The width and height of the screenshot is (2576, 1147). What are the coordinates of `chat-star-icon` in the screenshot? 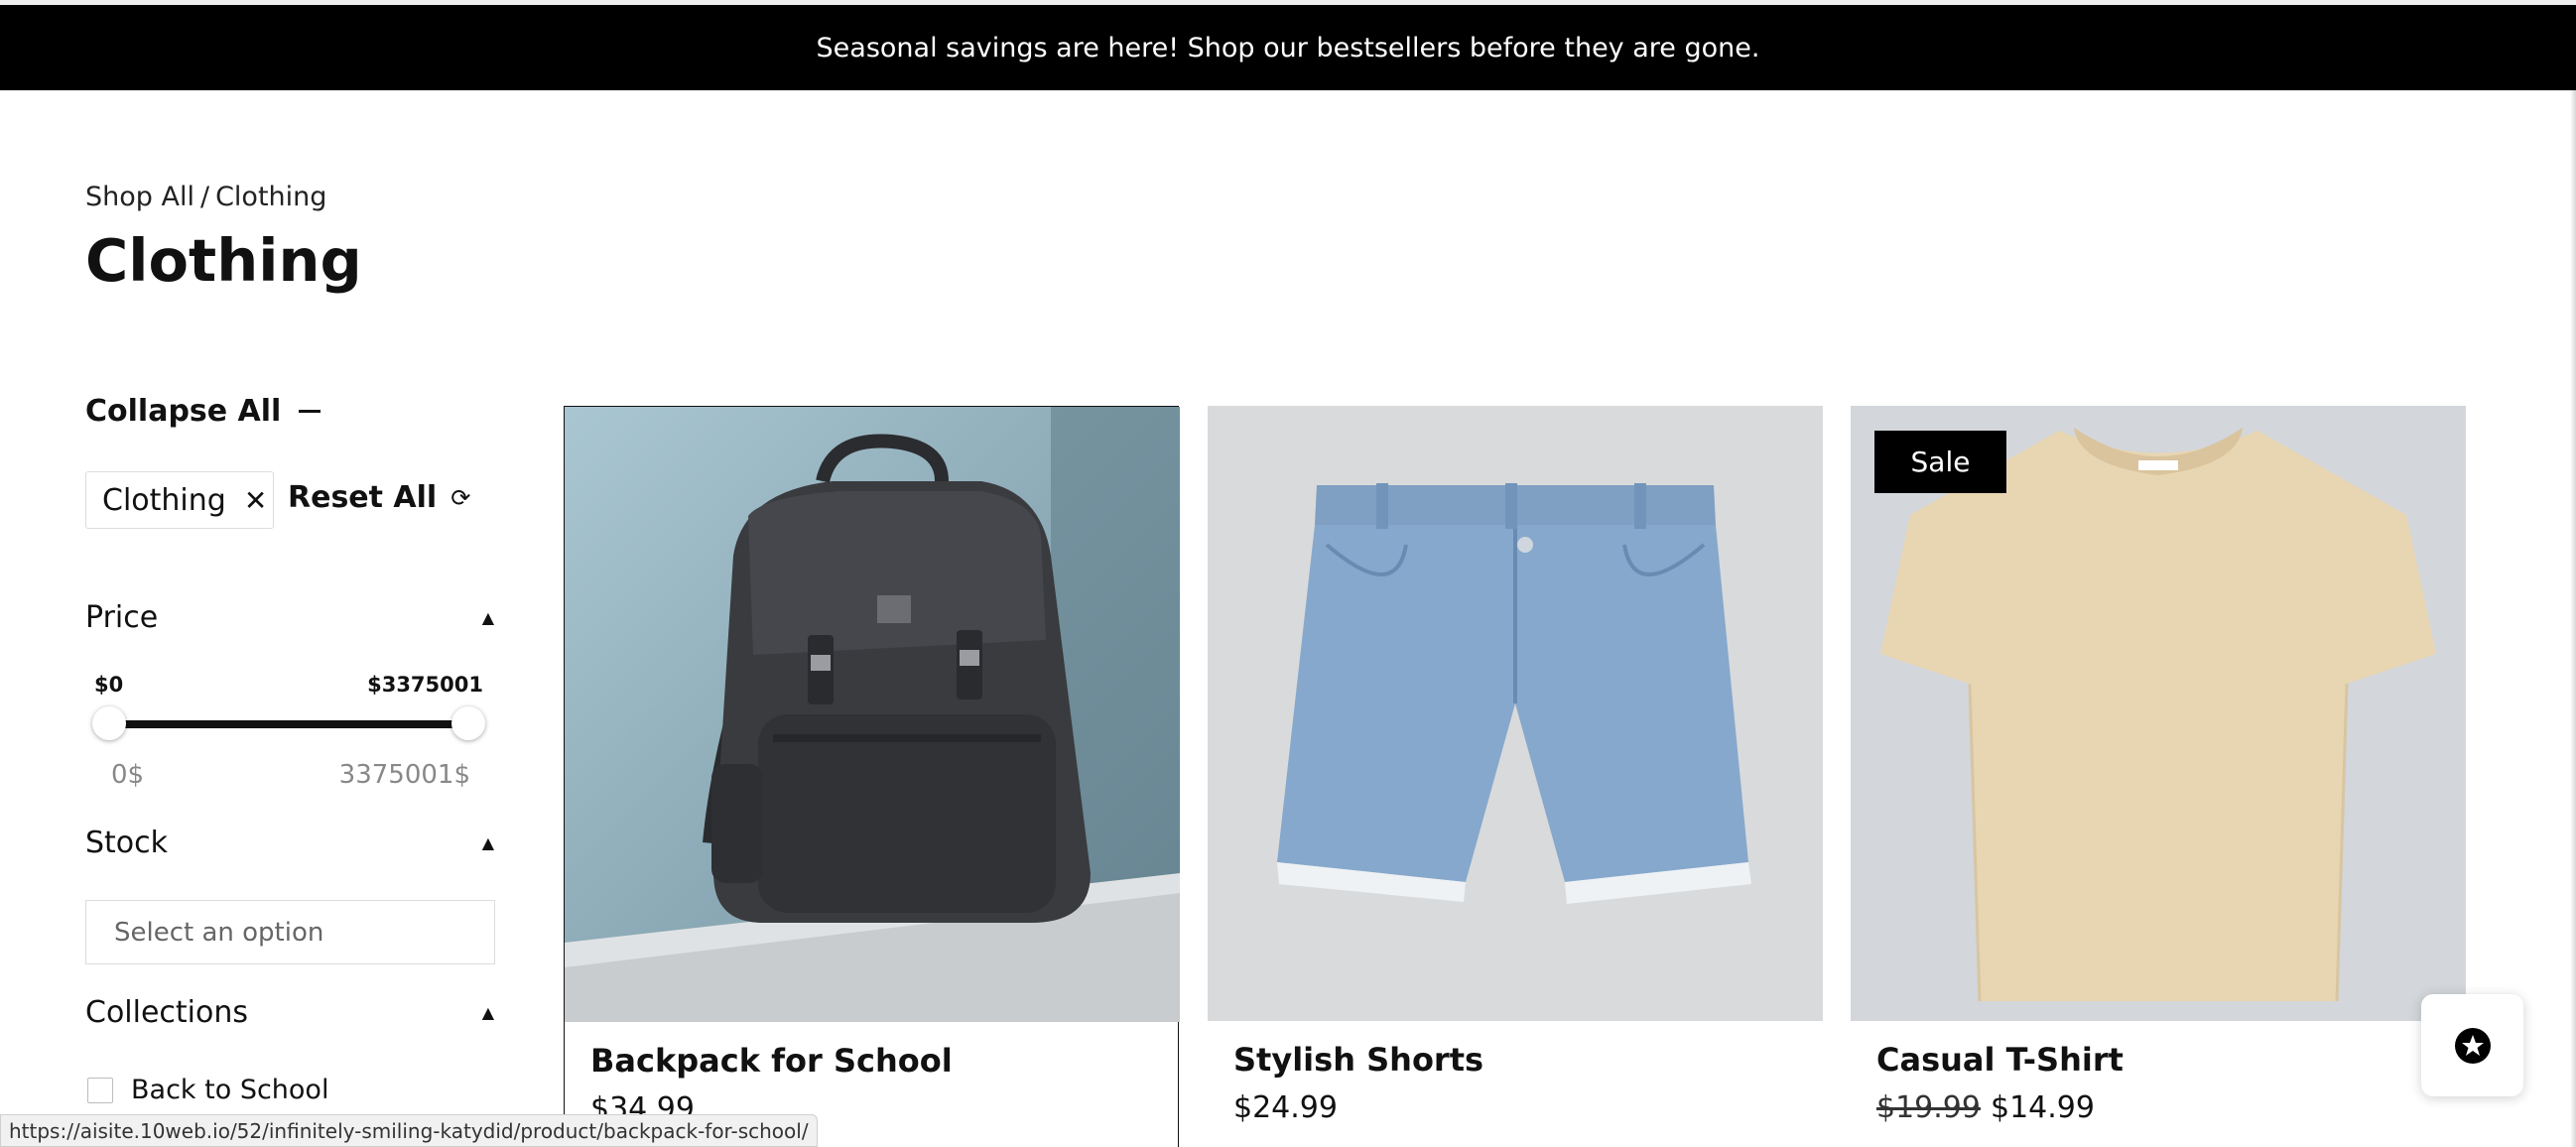 It's located at (2473, 1045).